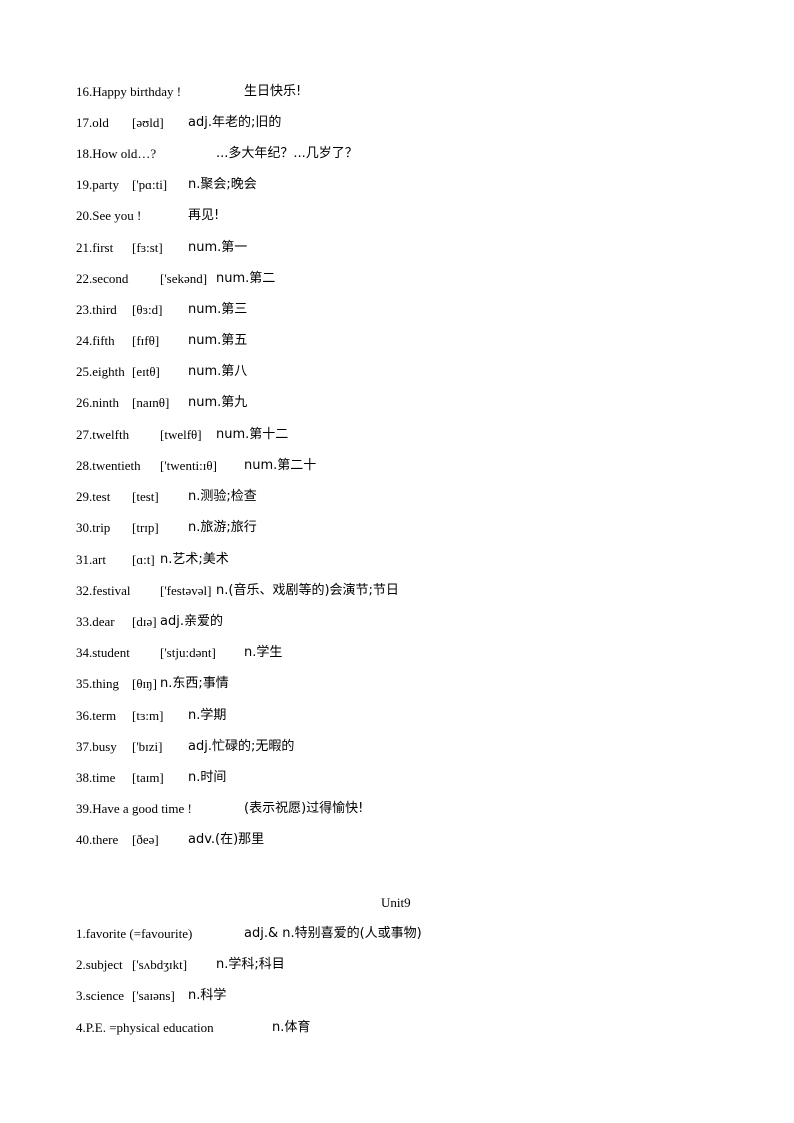 The image size is (794, 1123). I want to click on vocab-meaning: num.第八, so click(218, 371).